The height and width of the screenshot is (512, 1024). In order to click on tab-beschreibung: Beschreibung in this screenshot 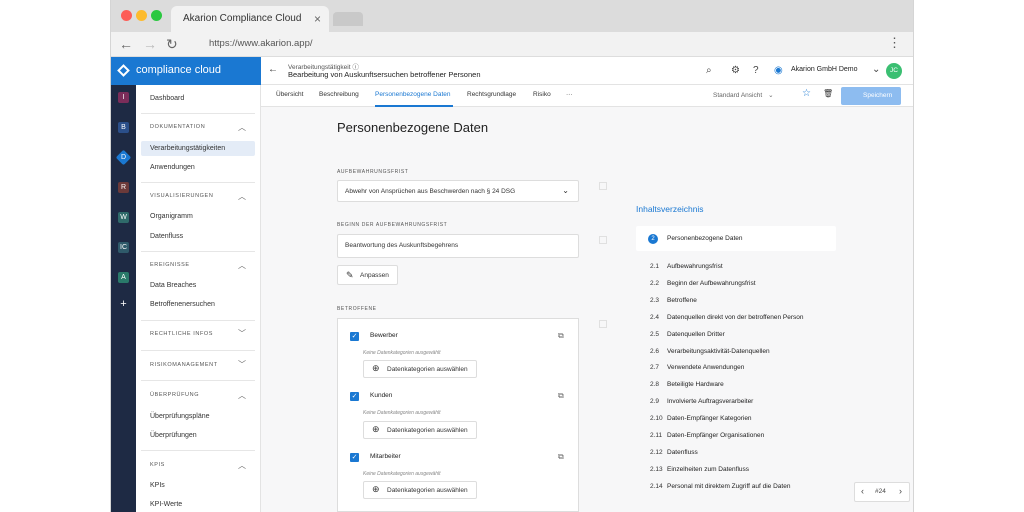, I will do `click(339, 94)`.